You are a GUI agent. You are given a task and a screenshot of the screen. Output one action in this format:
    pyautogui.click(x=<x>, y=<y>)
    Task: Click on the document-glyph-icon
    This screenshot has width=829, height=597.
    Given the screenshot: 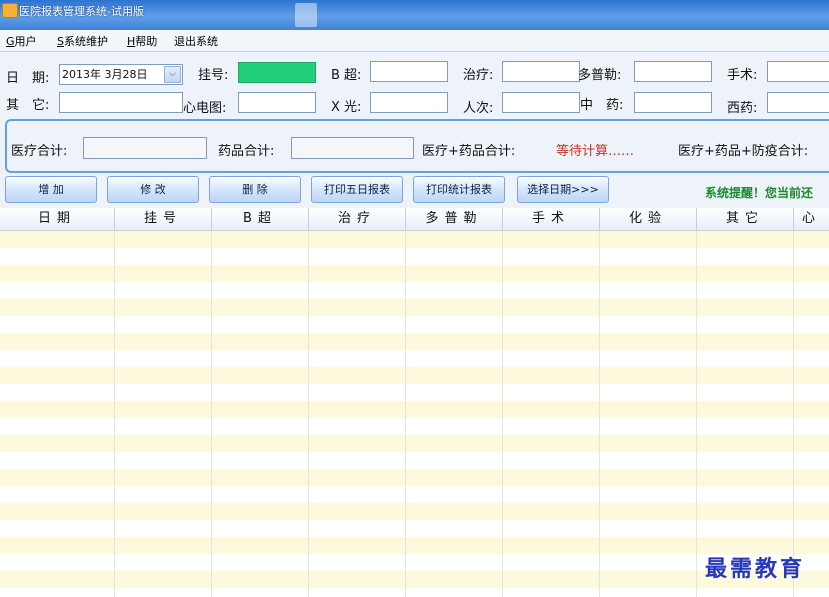 What is the action you would take?
    pyautogui.click(x=306, y=15)
    